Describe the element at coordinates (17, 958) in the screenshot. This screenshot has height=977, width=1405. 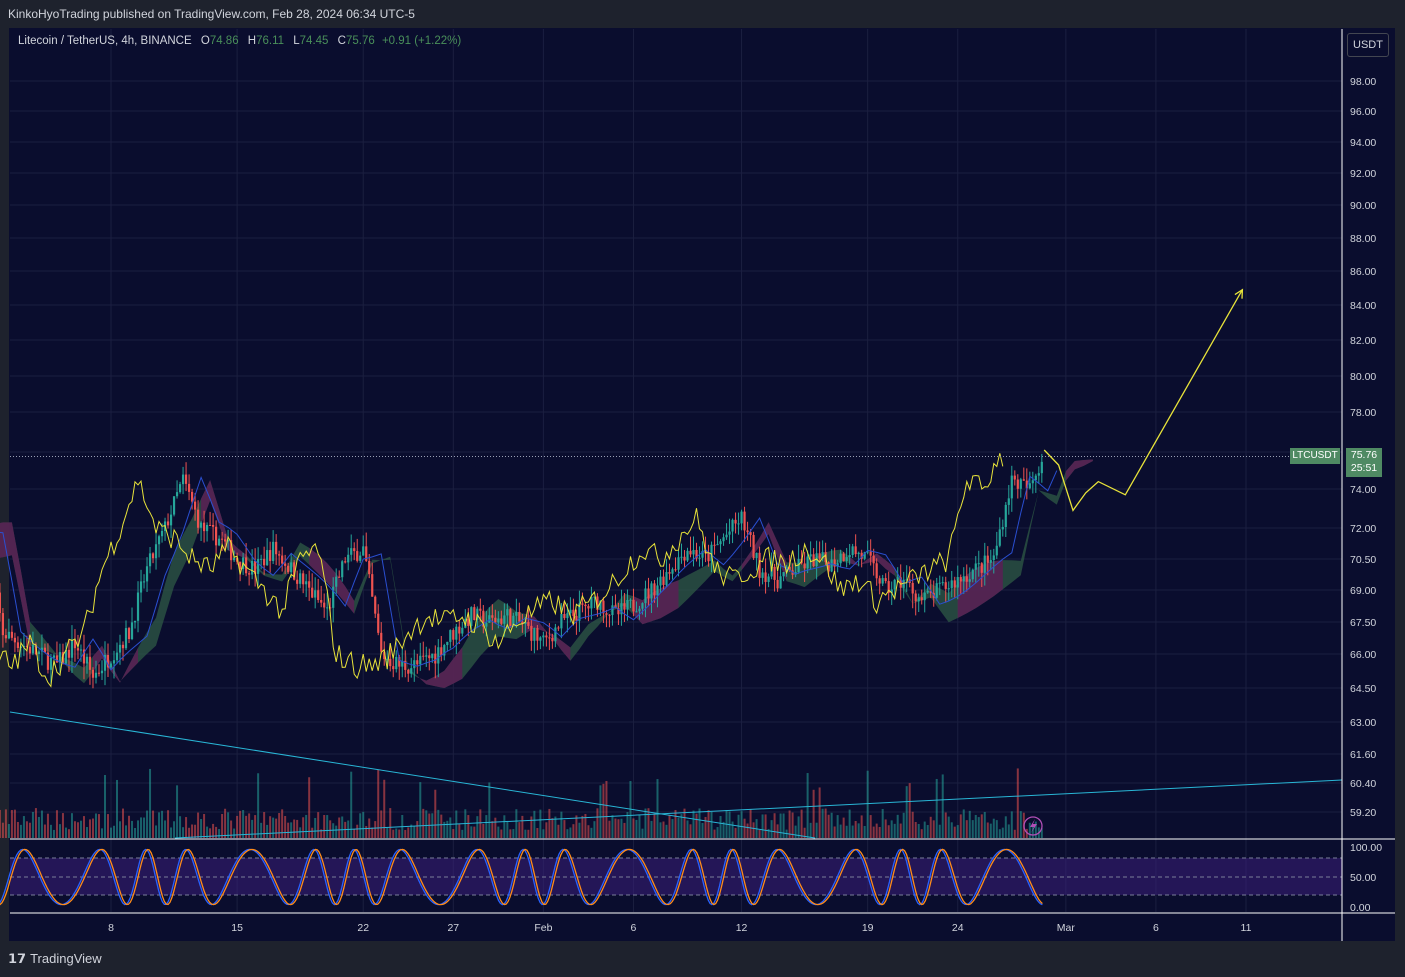
I see `tradingview-logo-icon: 𝟭𝟳` at that location.